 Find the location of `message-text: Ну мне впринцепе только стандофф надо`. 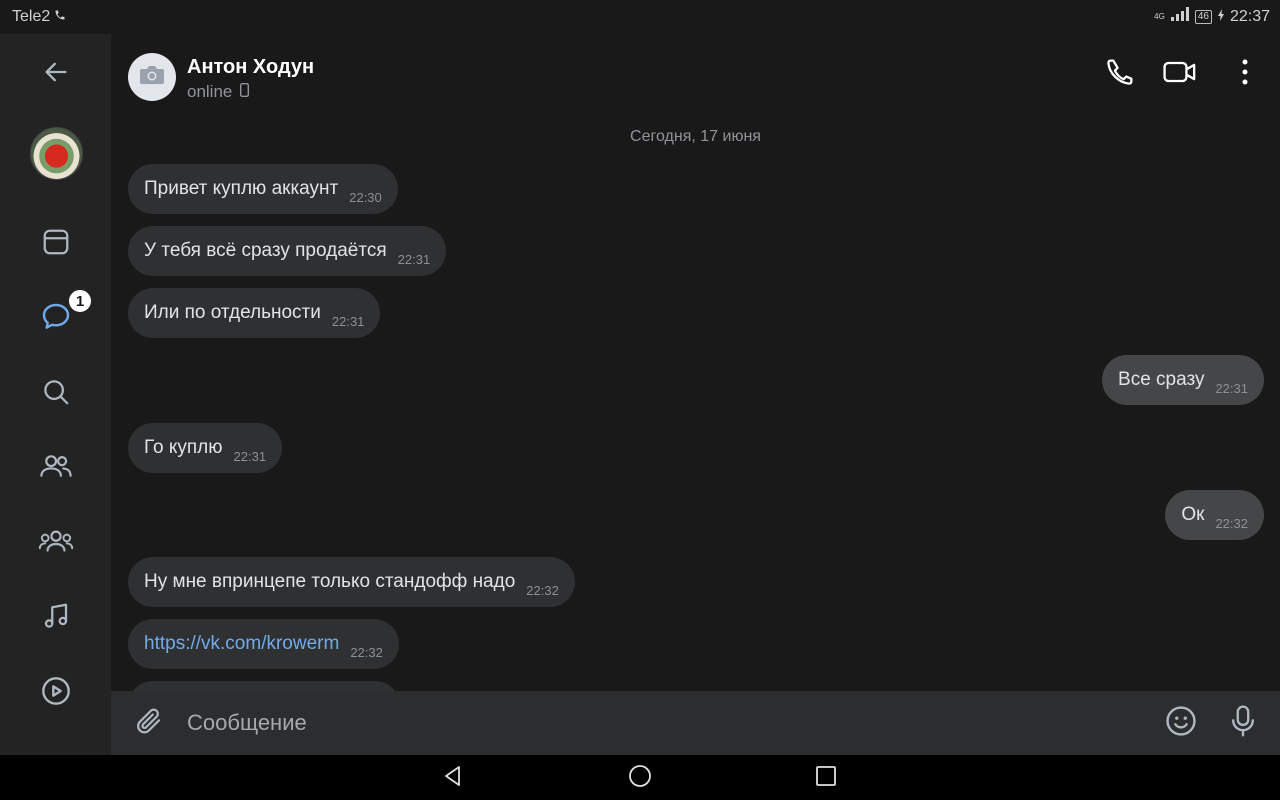

message-text: Ну мне впринцепе только стандофф надо is located at coordinates (330, 581).